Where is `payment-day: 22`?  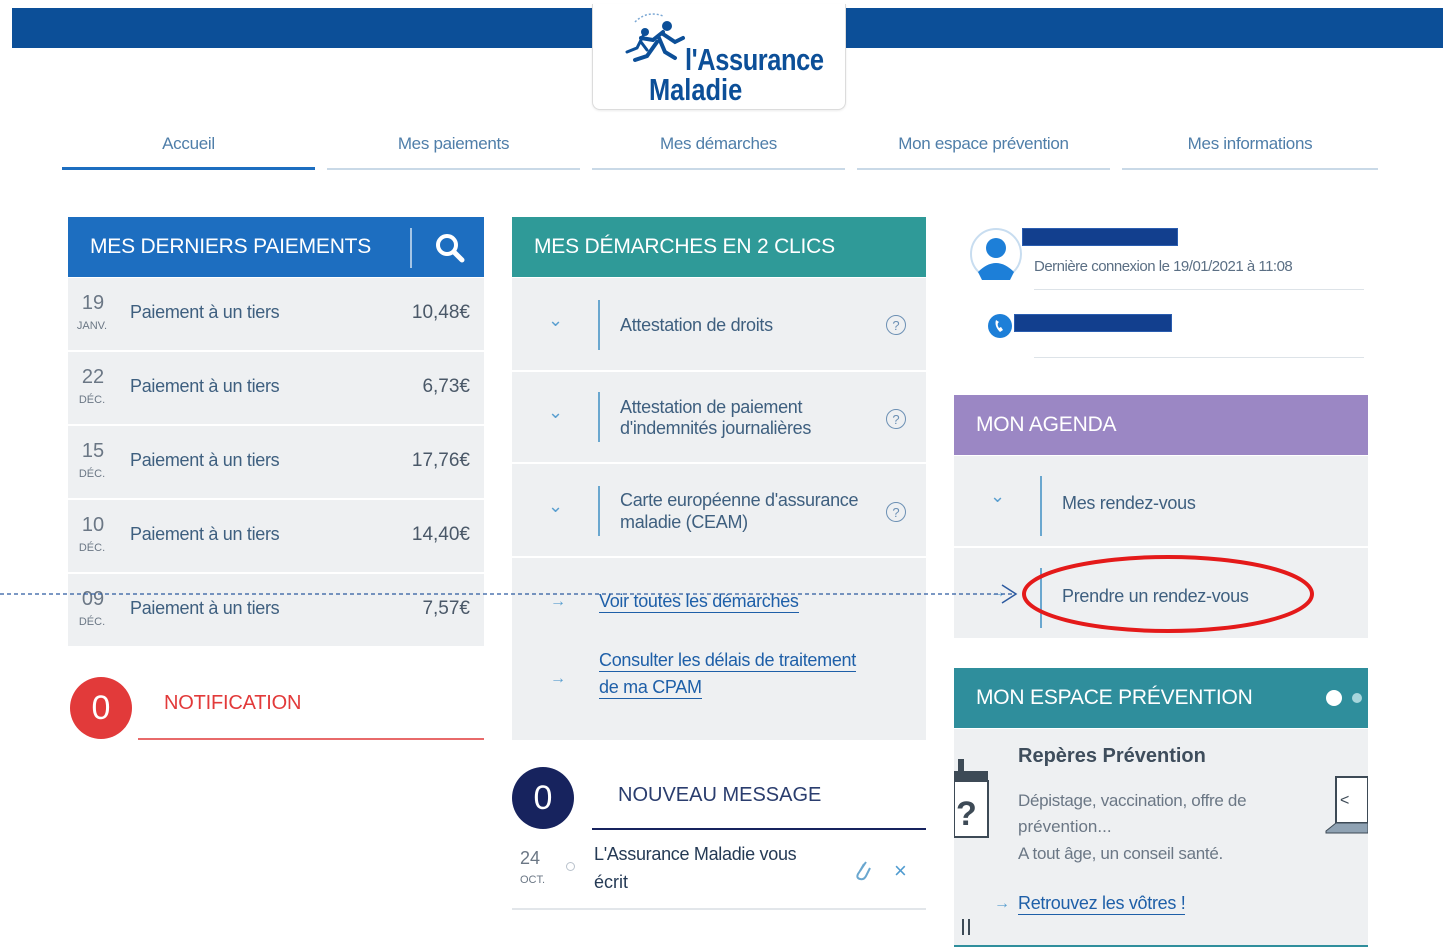
payment-day: 22 is located at coordinates (93, 377).